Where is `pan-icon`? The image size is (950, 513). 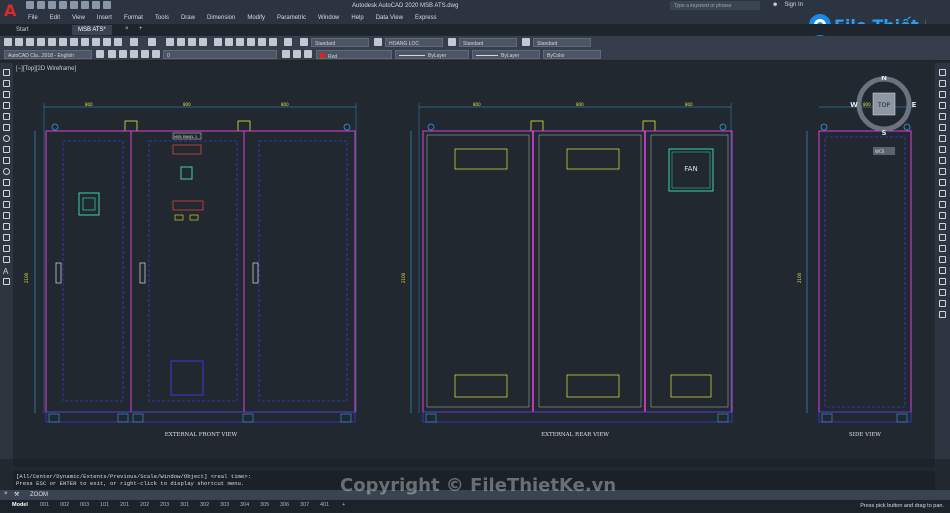
pan-icon is located at coordinates (170, 42).